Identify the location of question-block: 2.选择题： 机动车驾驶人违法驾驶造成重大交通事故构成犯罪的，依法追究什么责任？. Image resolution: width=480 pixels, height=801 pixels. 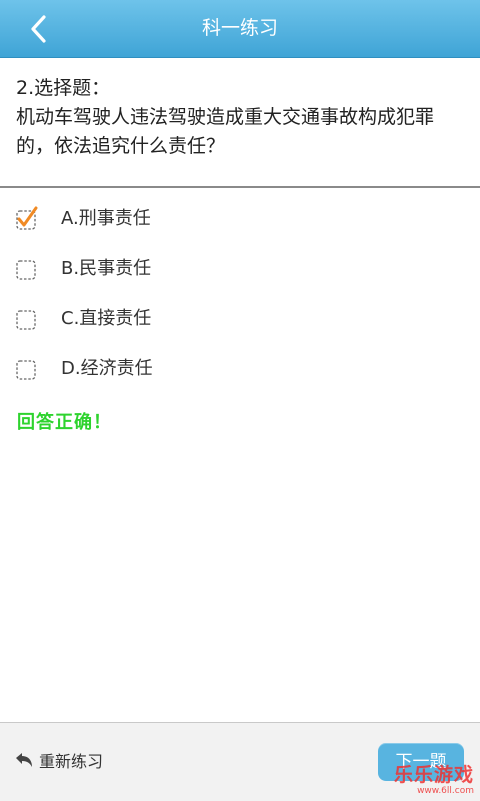
(241, 117).